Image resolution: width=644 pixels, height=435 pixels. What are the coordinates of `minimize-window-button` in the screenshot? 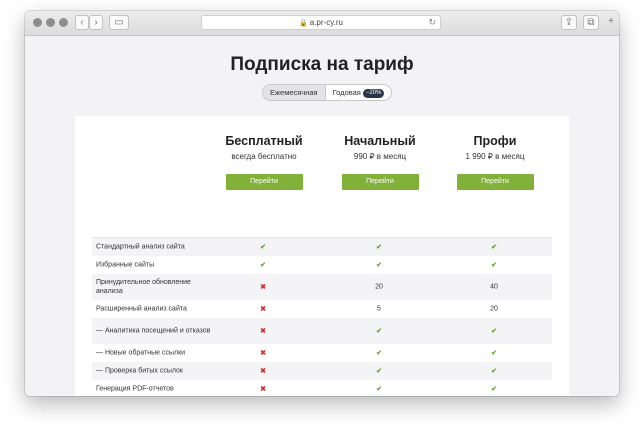 It's located at (50, 22).